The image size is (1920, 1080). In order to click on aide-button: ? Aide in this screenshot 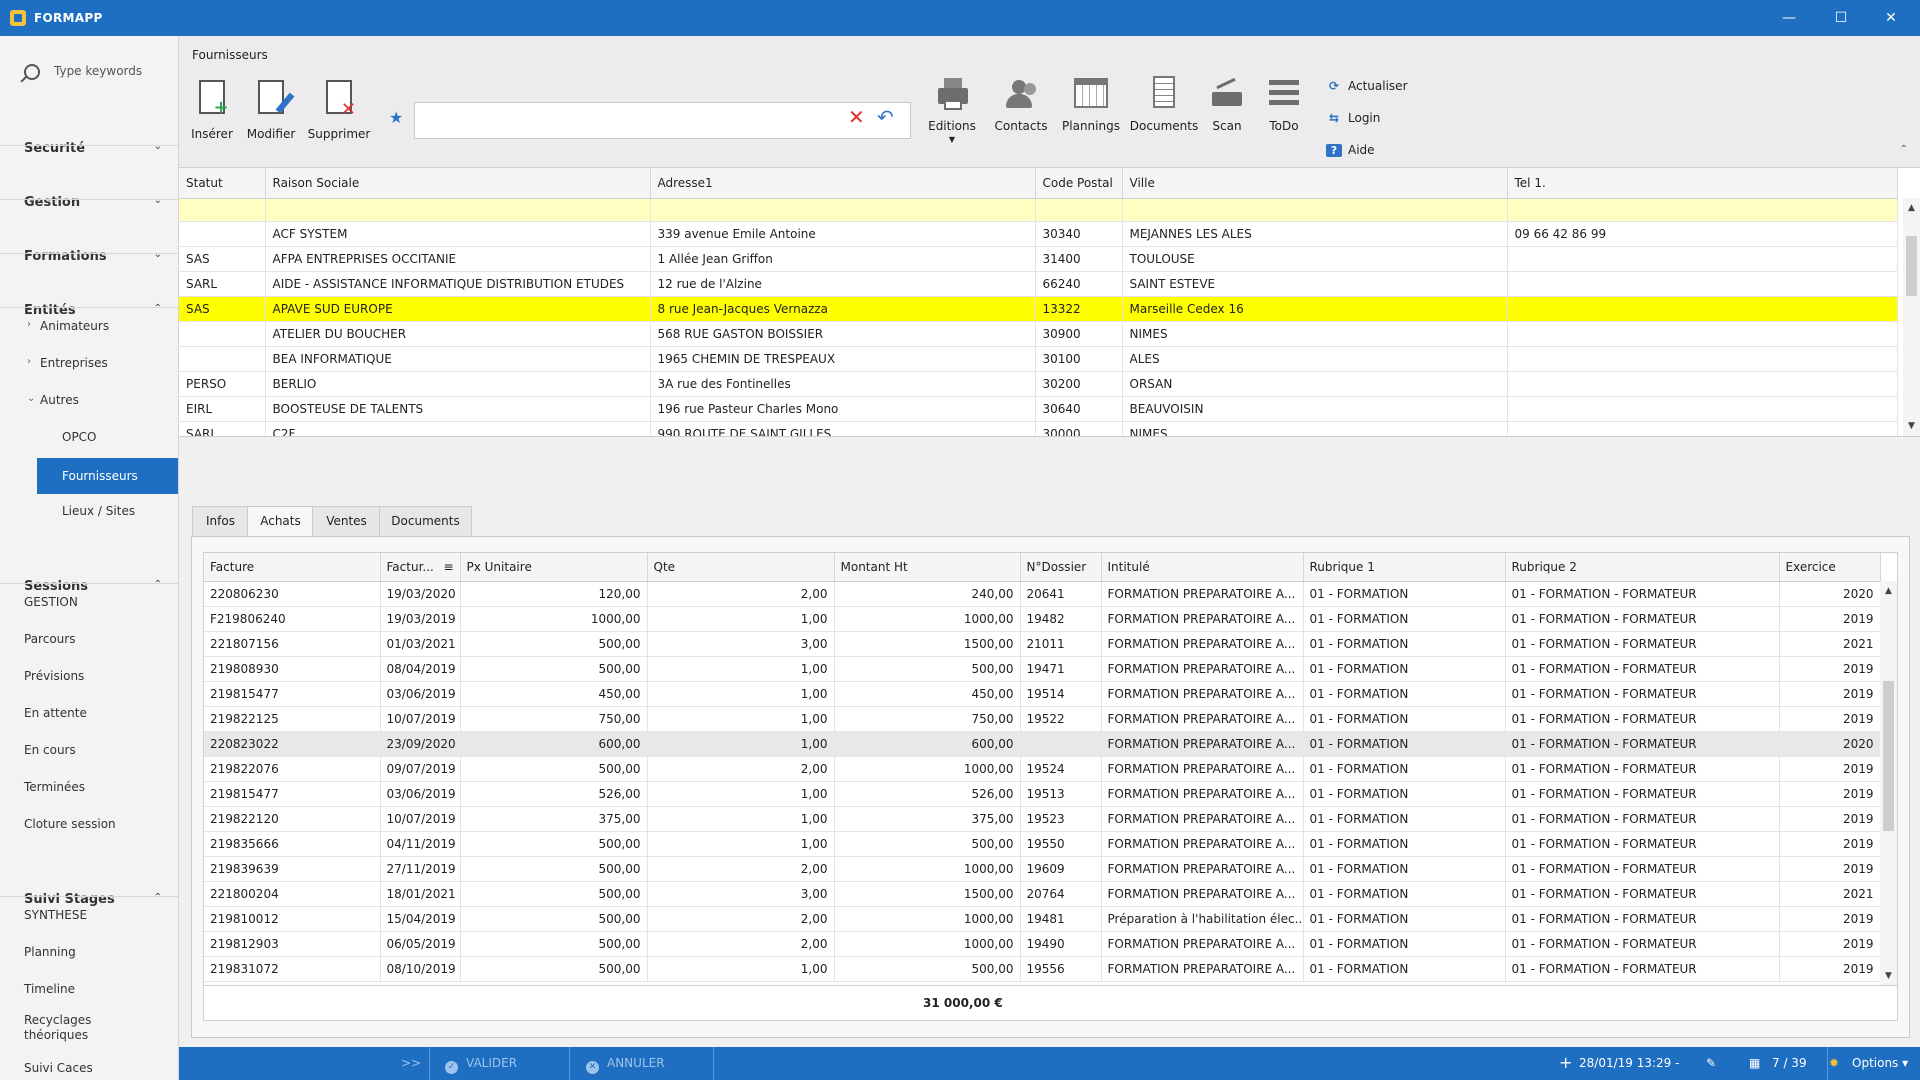, I will do `click(1350, 150)`.